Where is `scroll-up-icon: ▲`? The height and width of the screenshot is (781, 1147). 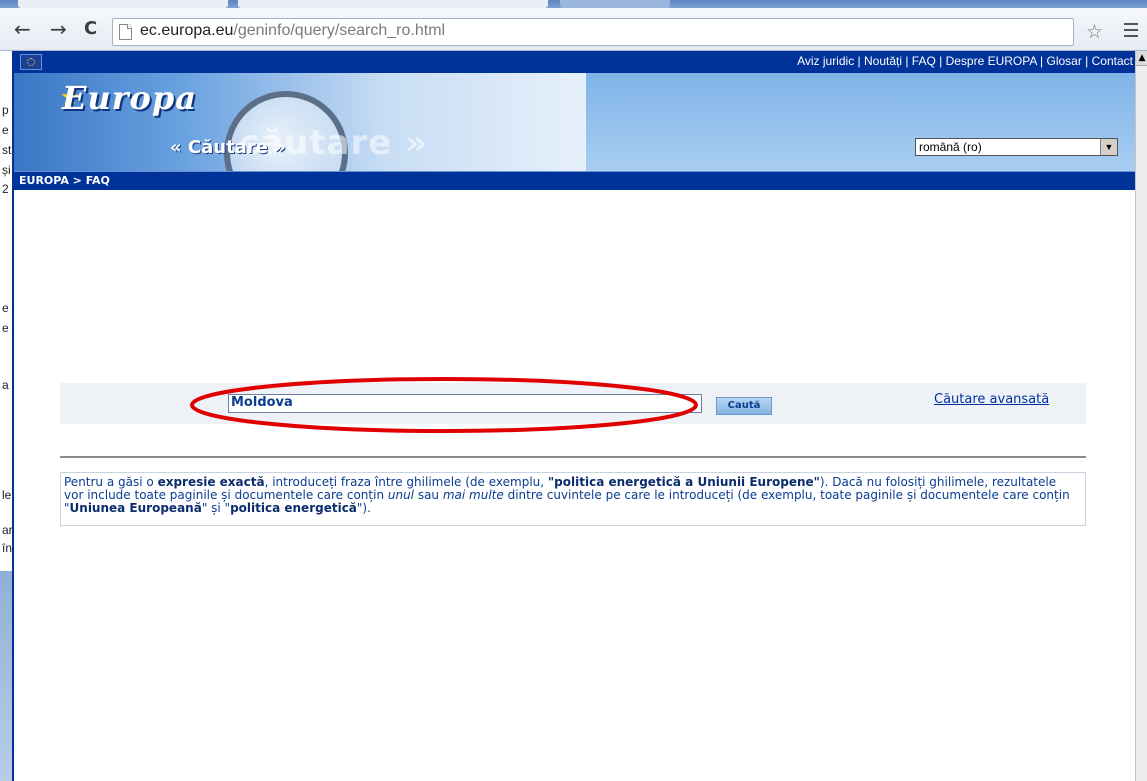
scroll-up-icon: ▲ is located at coordinates (1141, 58).